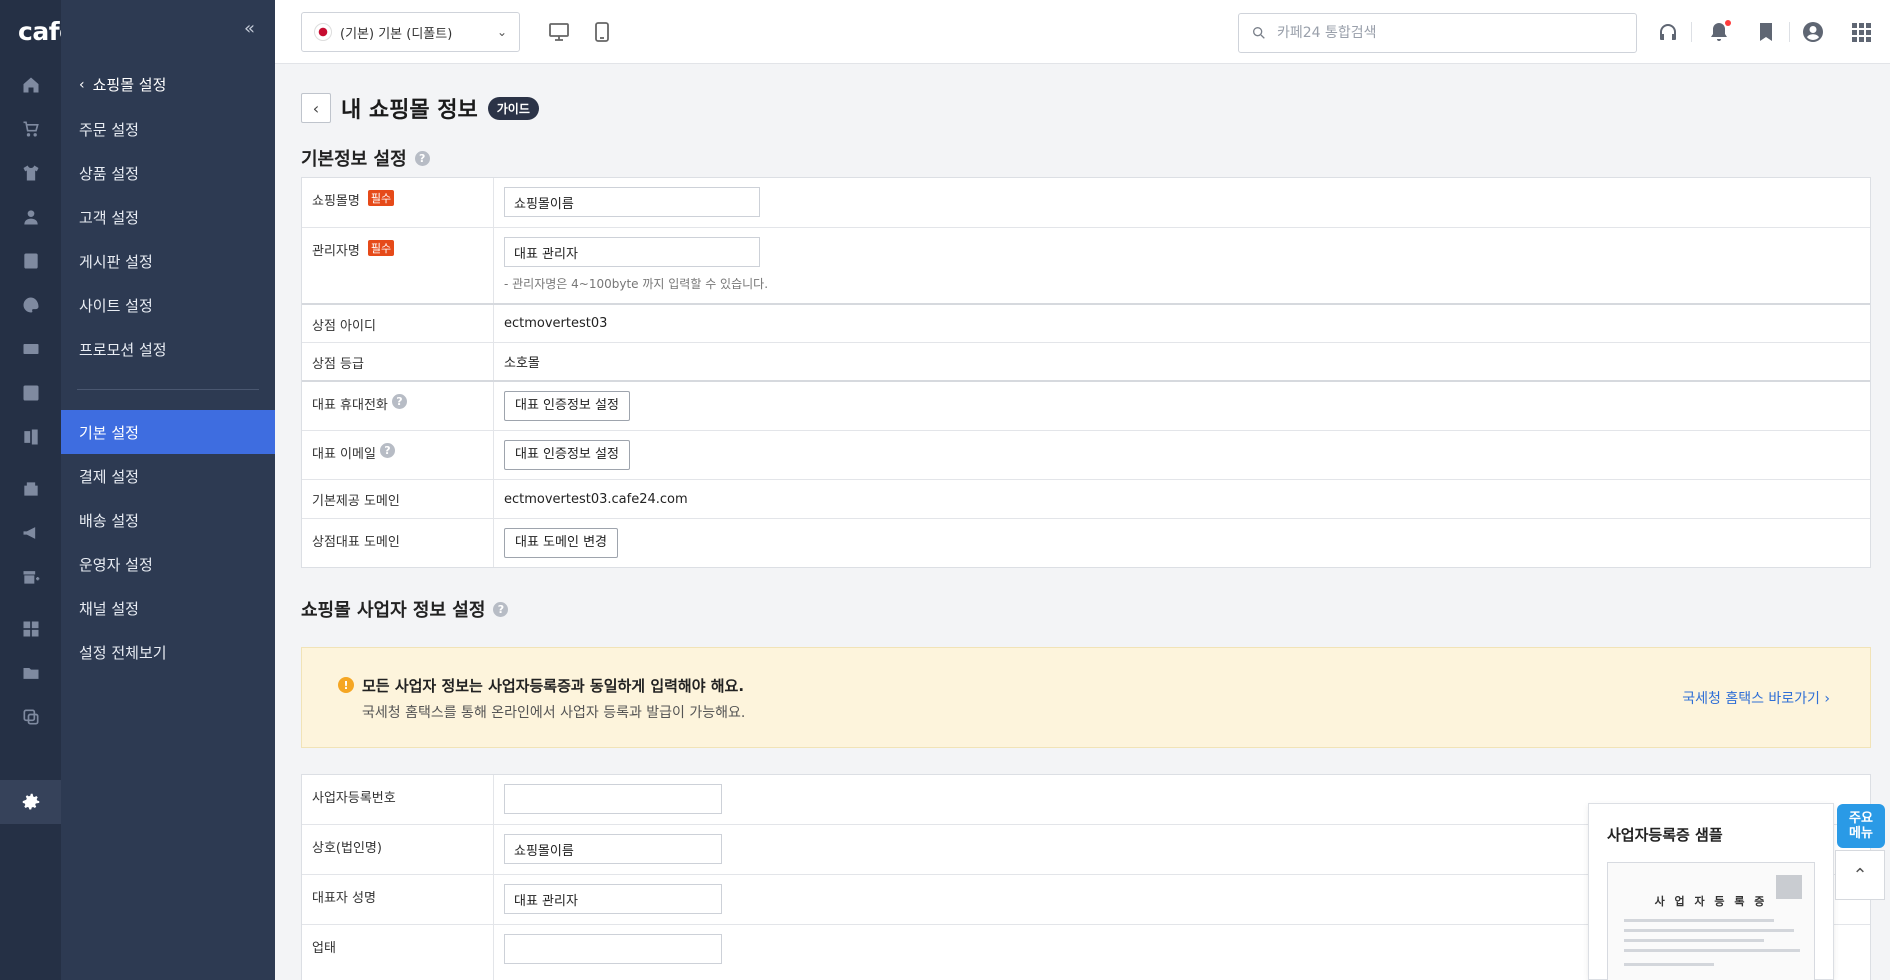 This screenshot has height=980, width=1890. What do you see at coordinates (1182, 202) in the screenshot?
I see `shop-name-cell: 쇼핑몰이름` at bounding box center [1182, 202].